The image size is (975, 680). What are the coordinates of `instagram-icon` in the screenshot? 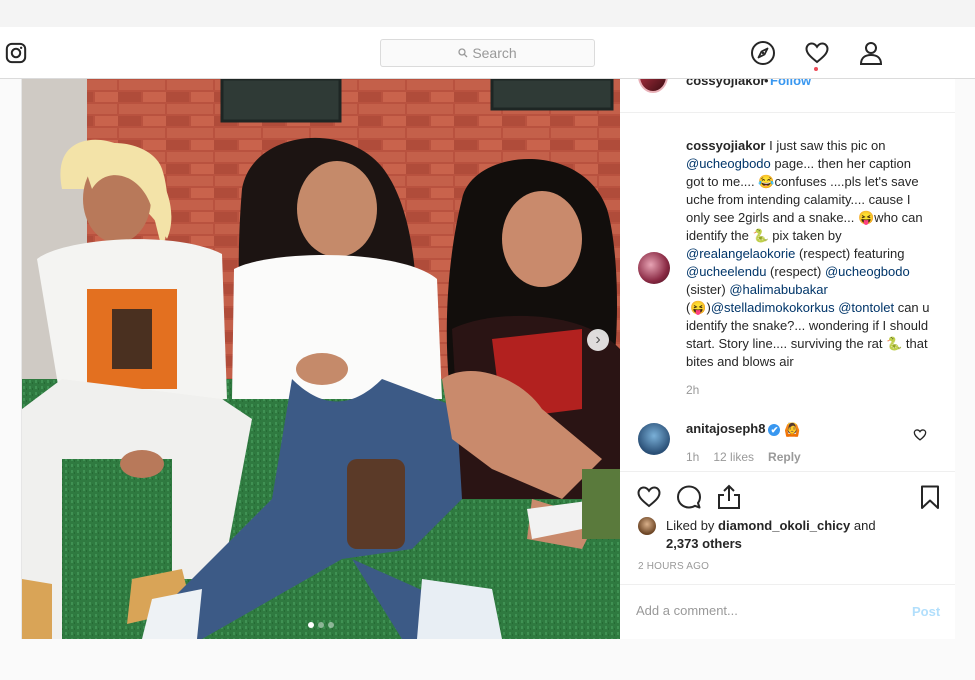 It's located at (16, 53).